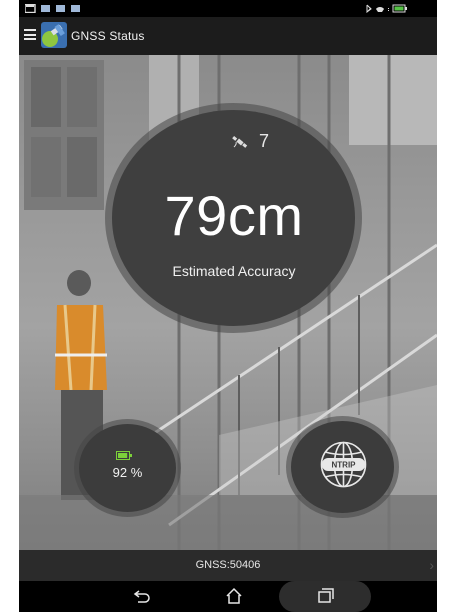  Describe the element at coordinates (127, 472) in the screenshot. I see `battery-level-text: 92 %` at that location.